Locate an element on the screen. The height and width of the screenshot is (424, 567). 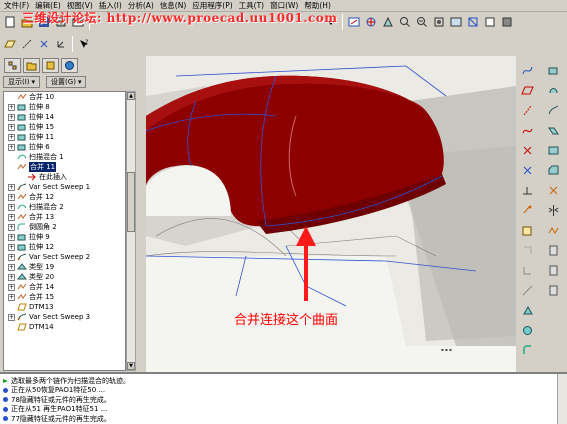
tree-item: + Var Sect Sweep 3 is located at coordinates (64, 317).